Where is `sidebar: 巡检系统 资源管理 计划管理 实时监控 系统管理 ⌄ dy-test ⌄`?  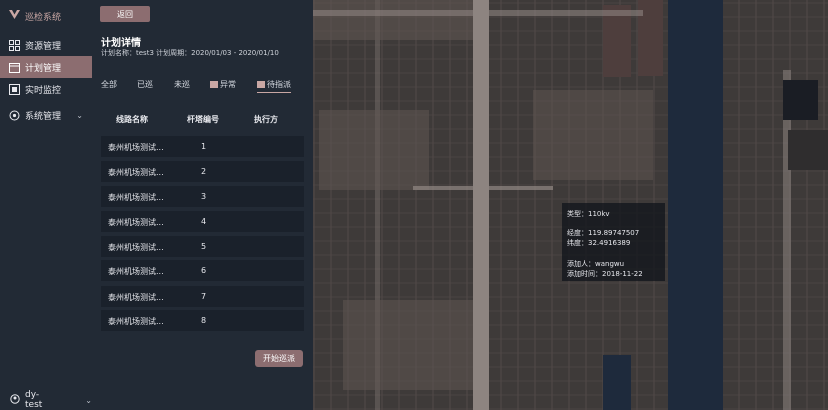
sidebar: 巡检系统 资源管理 计划管理 实时监控 系统管理 ⌄ dy-test ⌄ is located at coordinates (46, 205).